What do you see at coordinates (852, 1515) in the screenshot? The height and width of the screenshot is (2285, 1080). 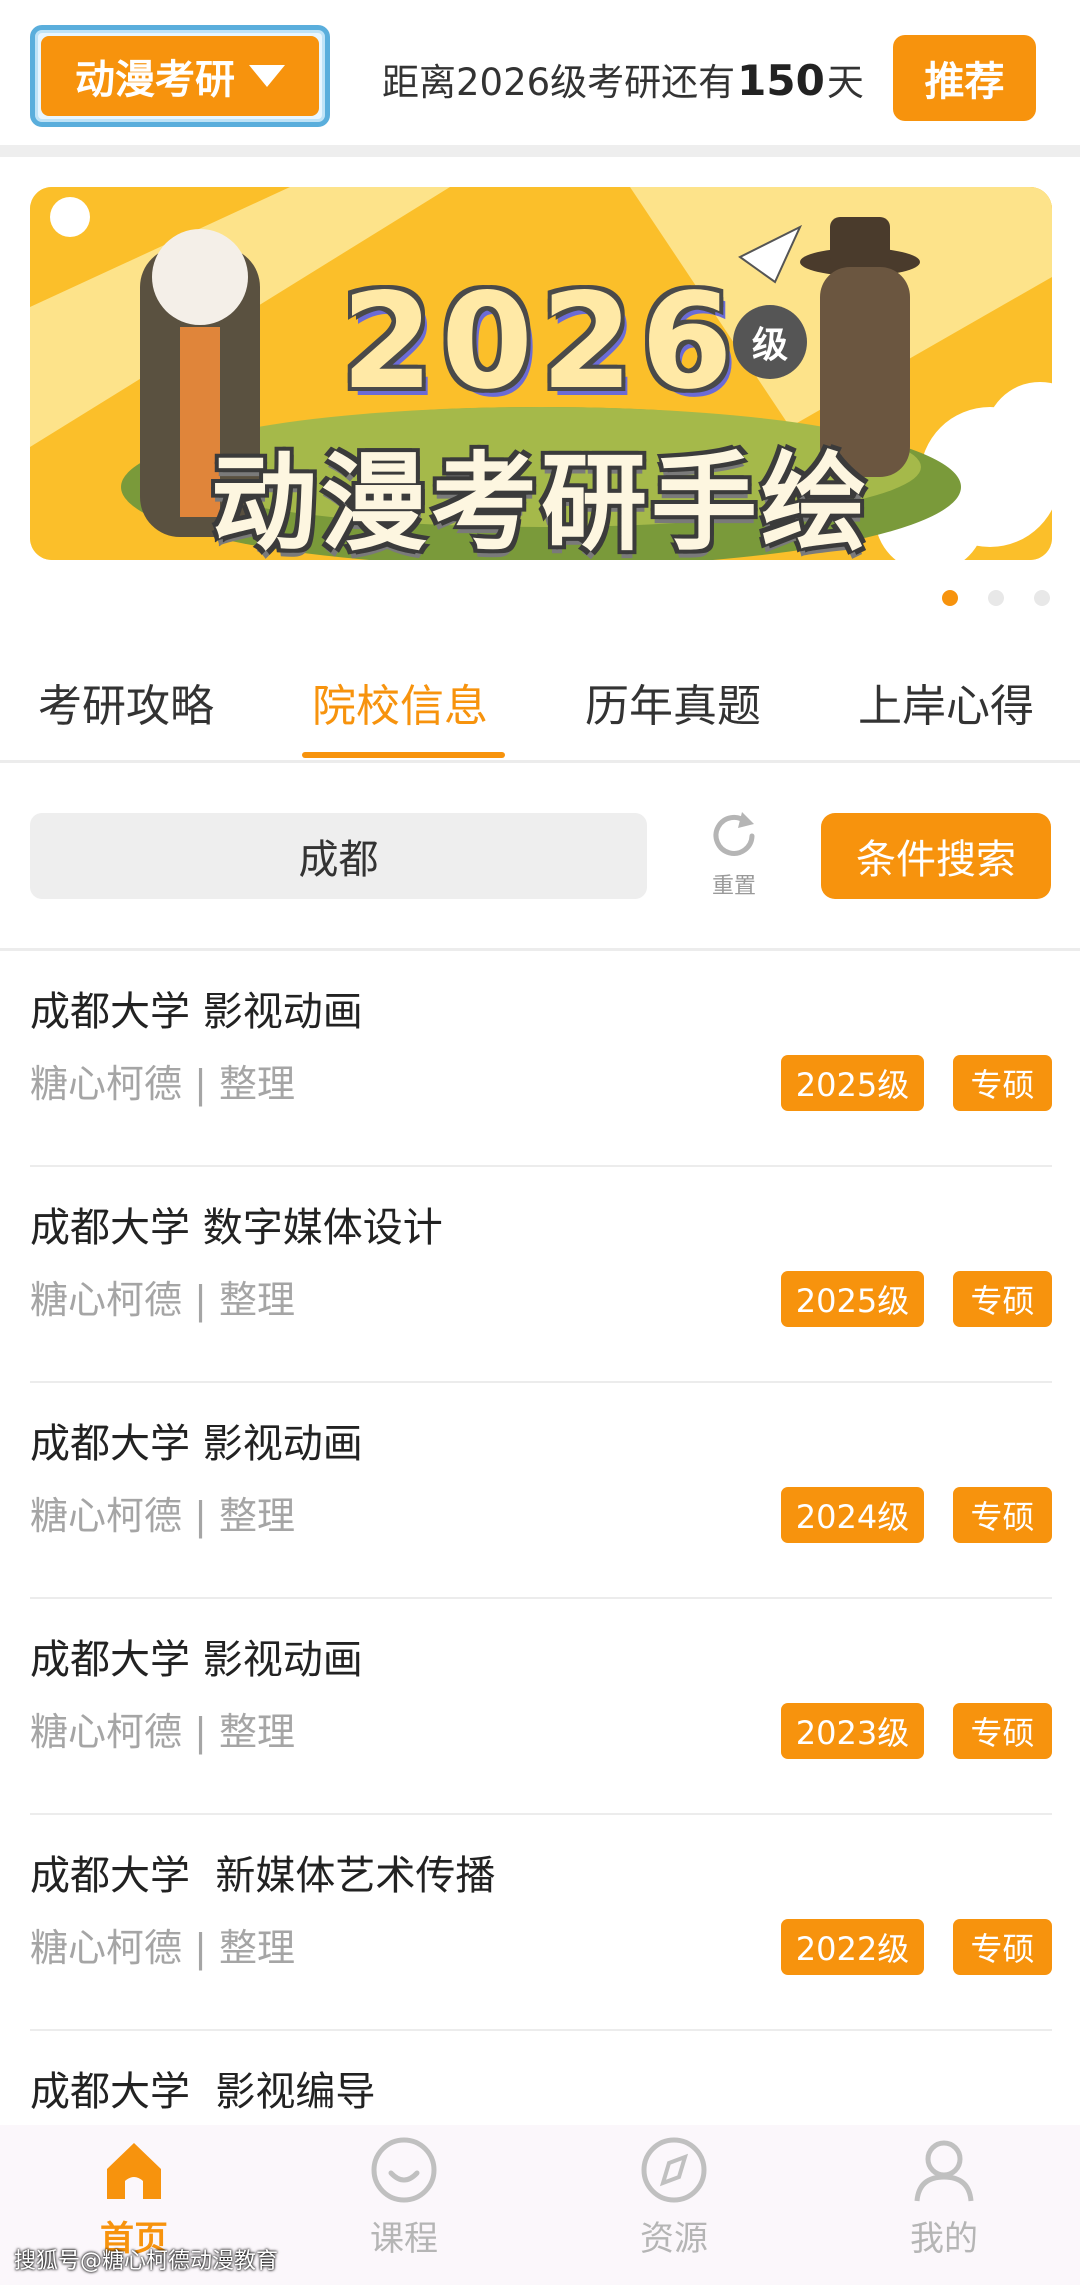 I see `grade-badge: 2024级` at bounding box center [852, 1515].